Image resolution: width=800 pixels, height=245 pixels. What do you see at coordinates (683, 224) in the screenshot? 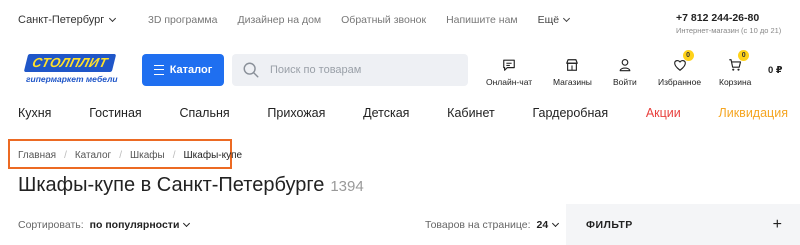
I see `filter-toggle: ФИЛЬТР +` at bounding box center [683, 224].